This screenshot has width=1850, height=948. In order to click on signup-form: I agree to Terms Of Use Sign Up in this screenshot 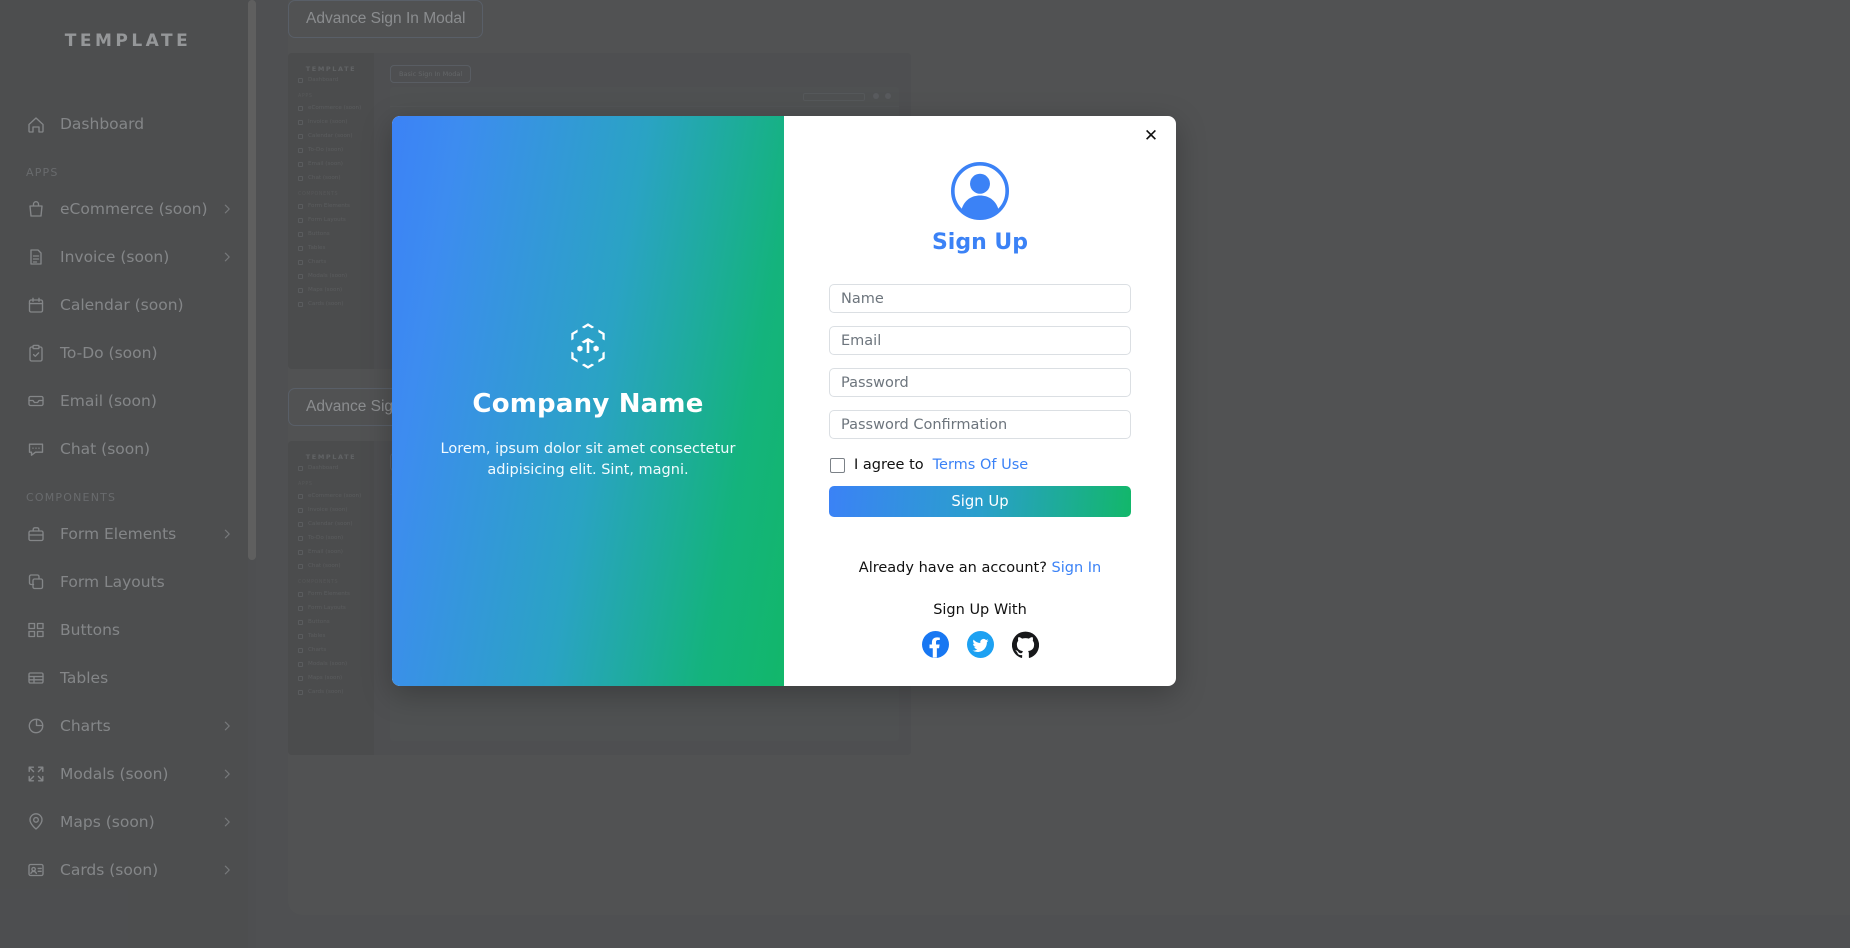, I will do `click(980, 400)`.